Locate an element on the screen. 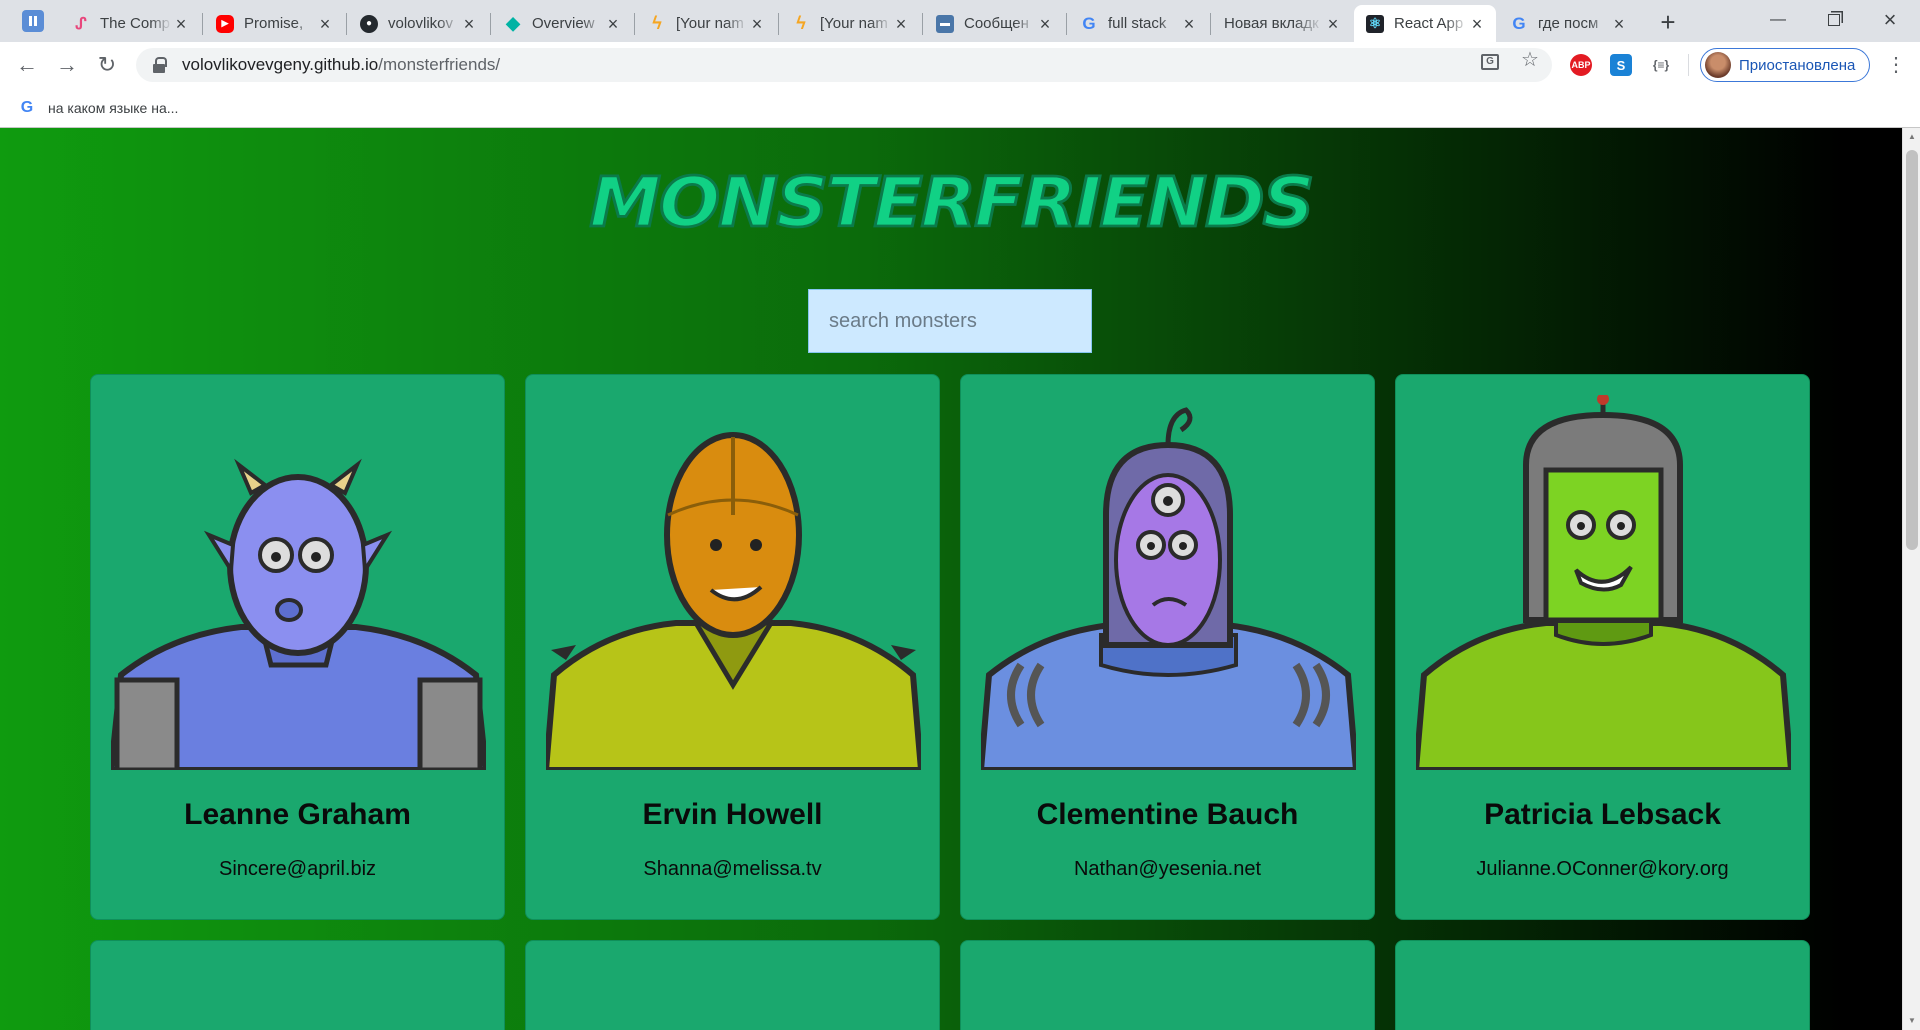  tab-3: ● volovlikov × is located at coordinates (418, 23).